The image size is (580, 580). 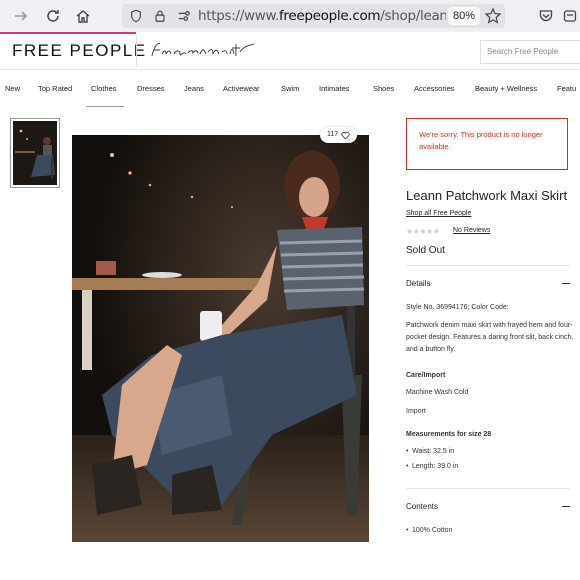 I want to click on reload-icon, so click(x=53, y=16).